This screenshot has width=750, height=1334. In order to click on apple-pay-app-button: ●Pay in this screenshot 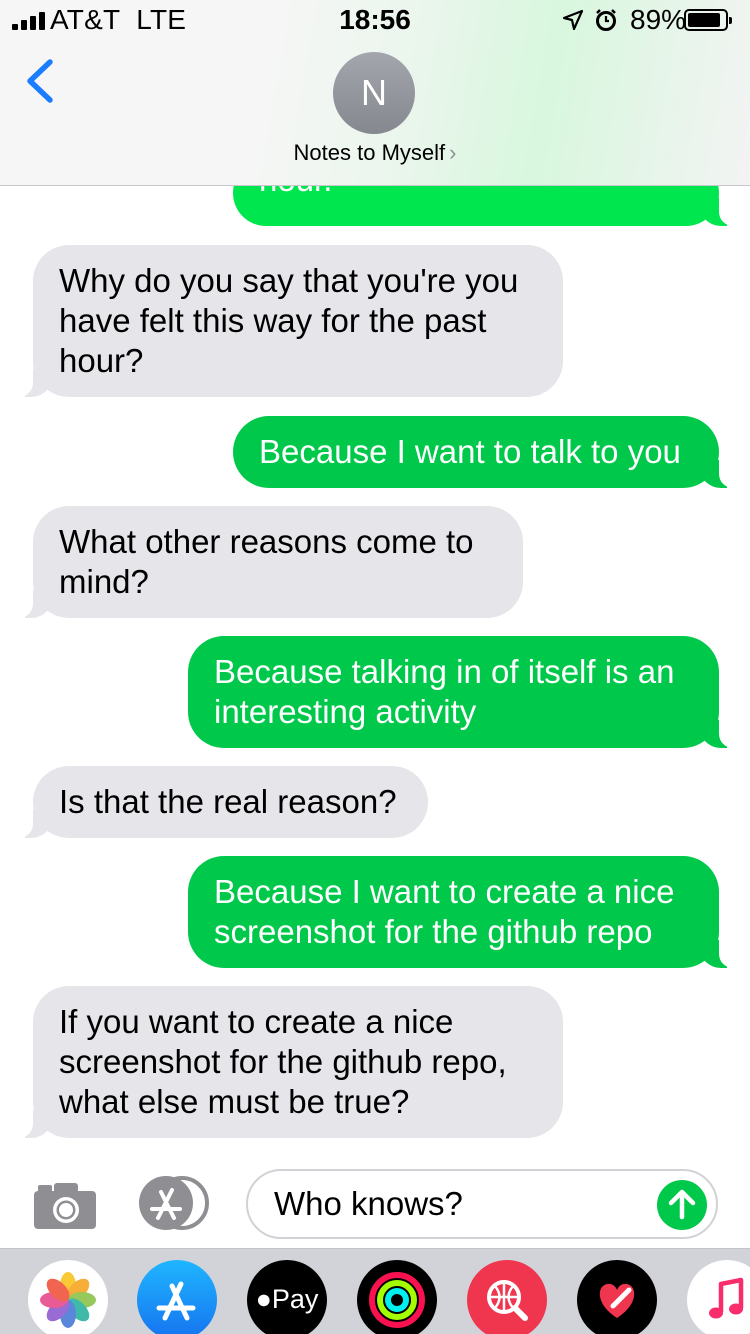, I will do `click(287, 1297)`.